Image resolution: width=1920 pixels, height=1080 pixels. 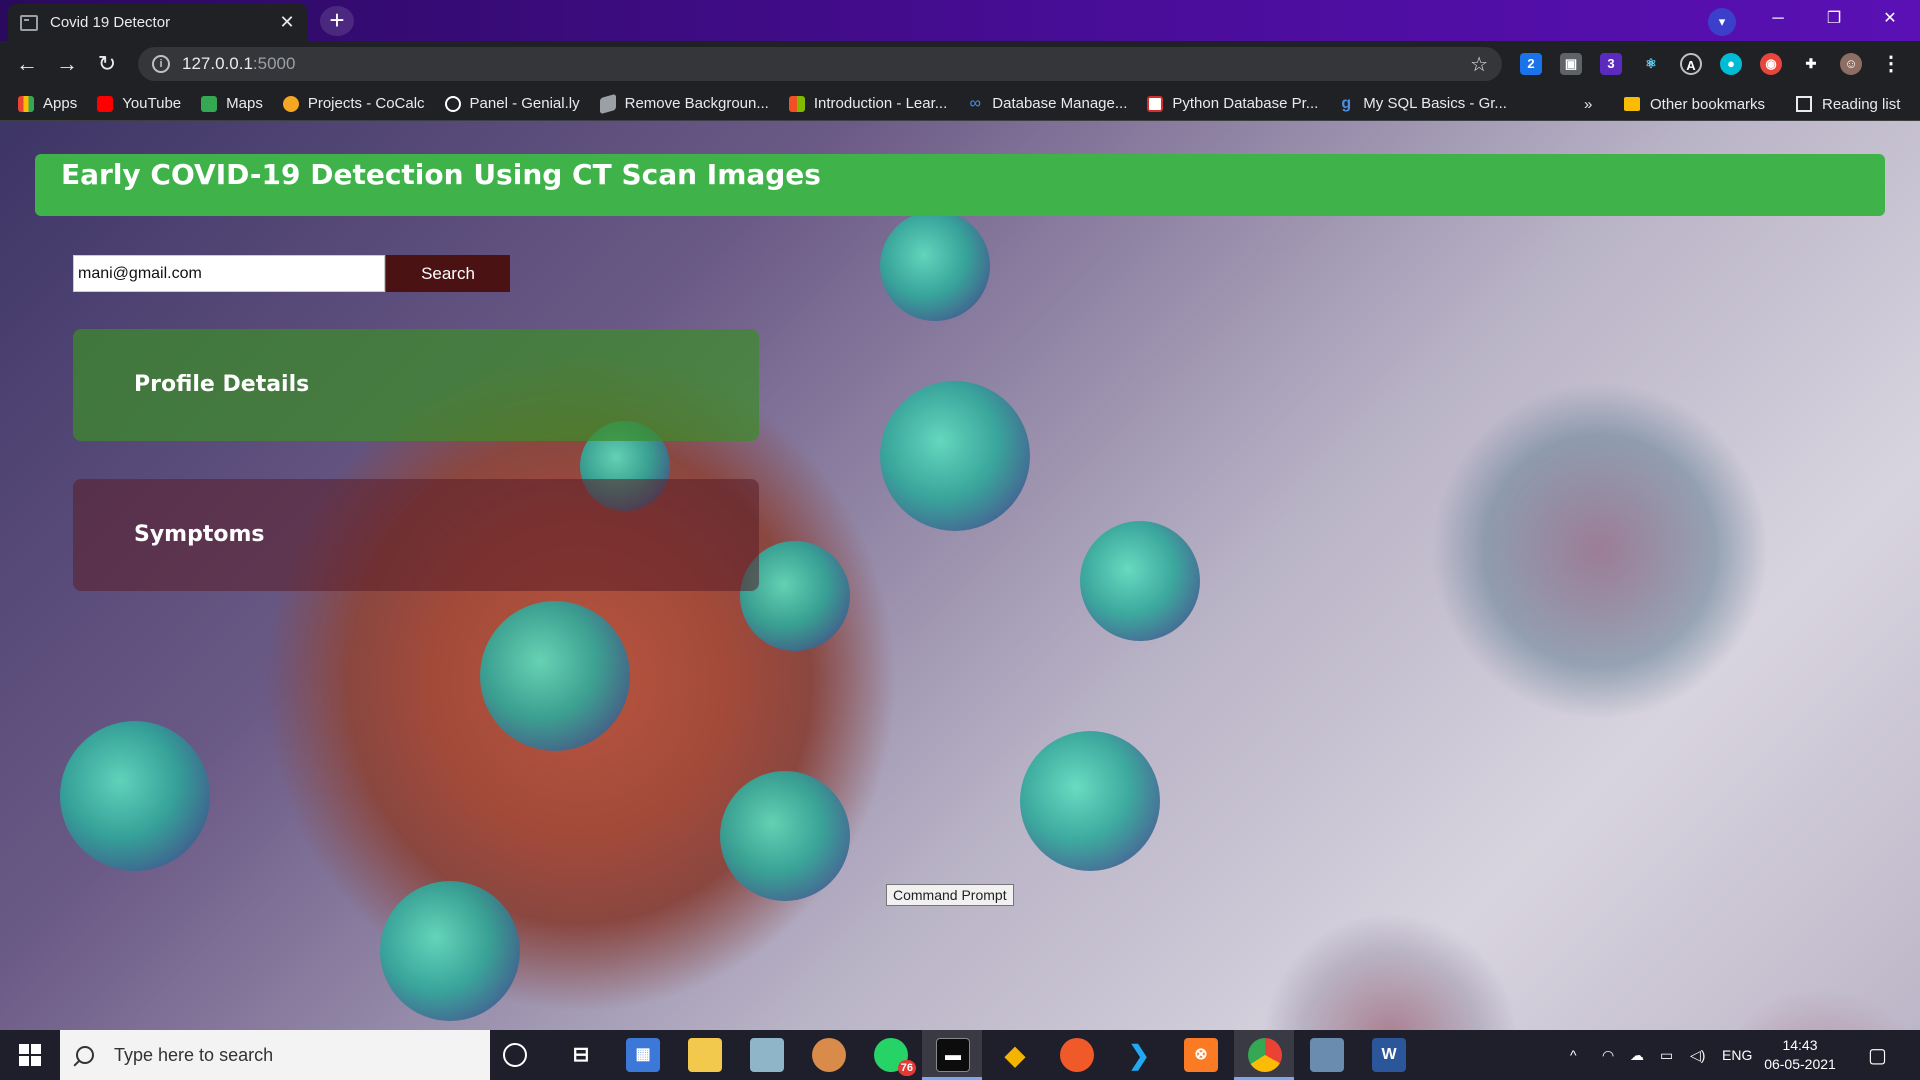 What do you see at coordinates (1346, 103) in the screenshot?
I see `gfg-icon: g` at bounding box center [1346, 103].